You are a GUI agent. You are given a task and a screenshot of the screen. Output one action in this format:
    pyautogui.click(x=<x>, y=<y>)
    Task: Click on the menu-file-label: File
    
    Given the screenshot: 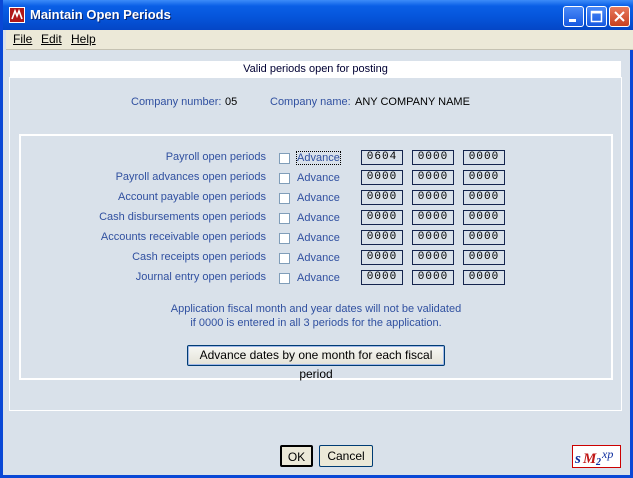 What is the action you would take?
    pyautogui.click(x=23, y=39)
    